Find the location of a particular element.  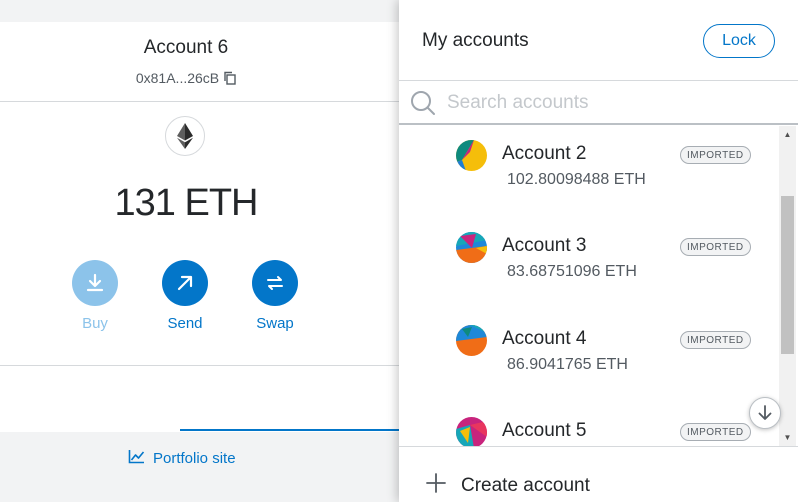

create-account-button: Create account is located at coordinates (507, 486).